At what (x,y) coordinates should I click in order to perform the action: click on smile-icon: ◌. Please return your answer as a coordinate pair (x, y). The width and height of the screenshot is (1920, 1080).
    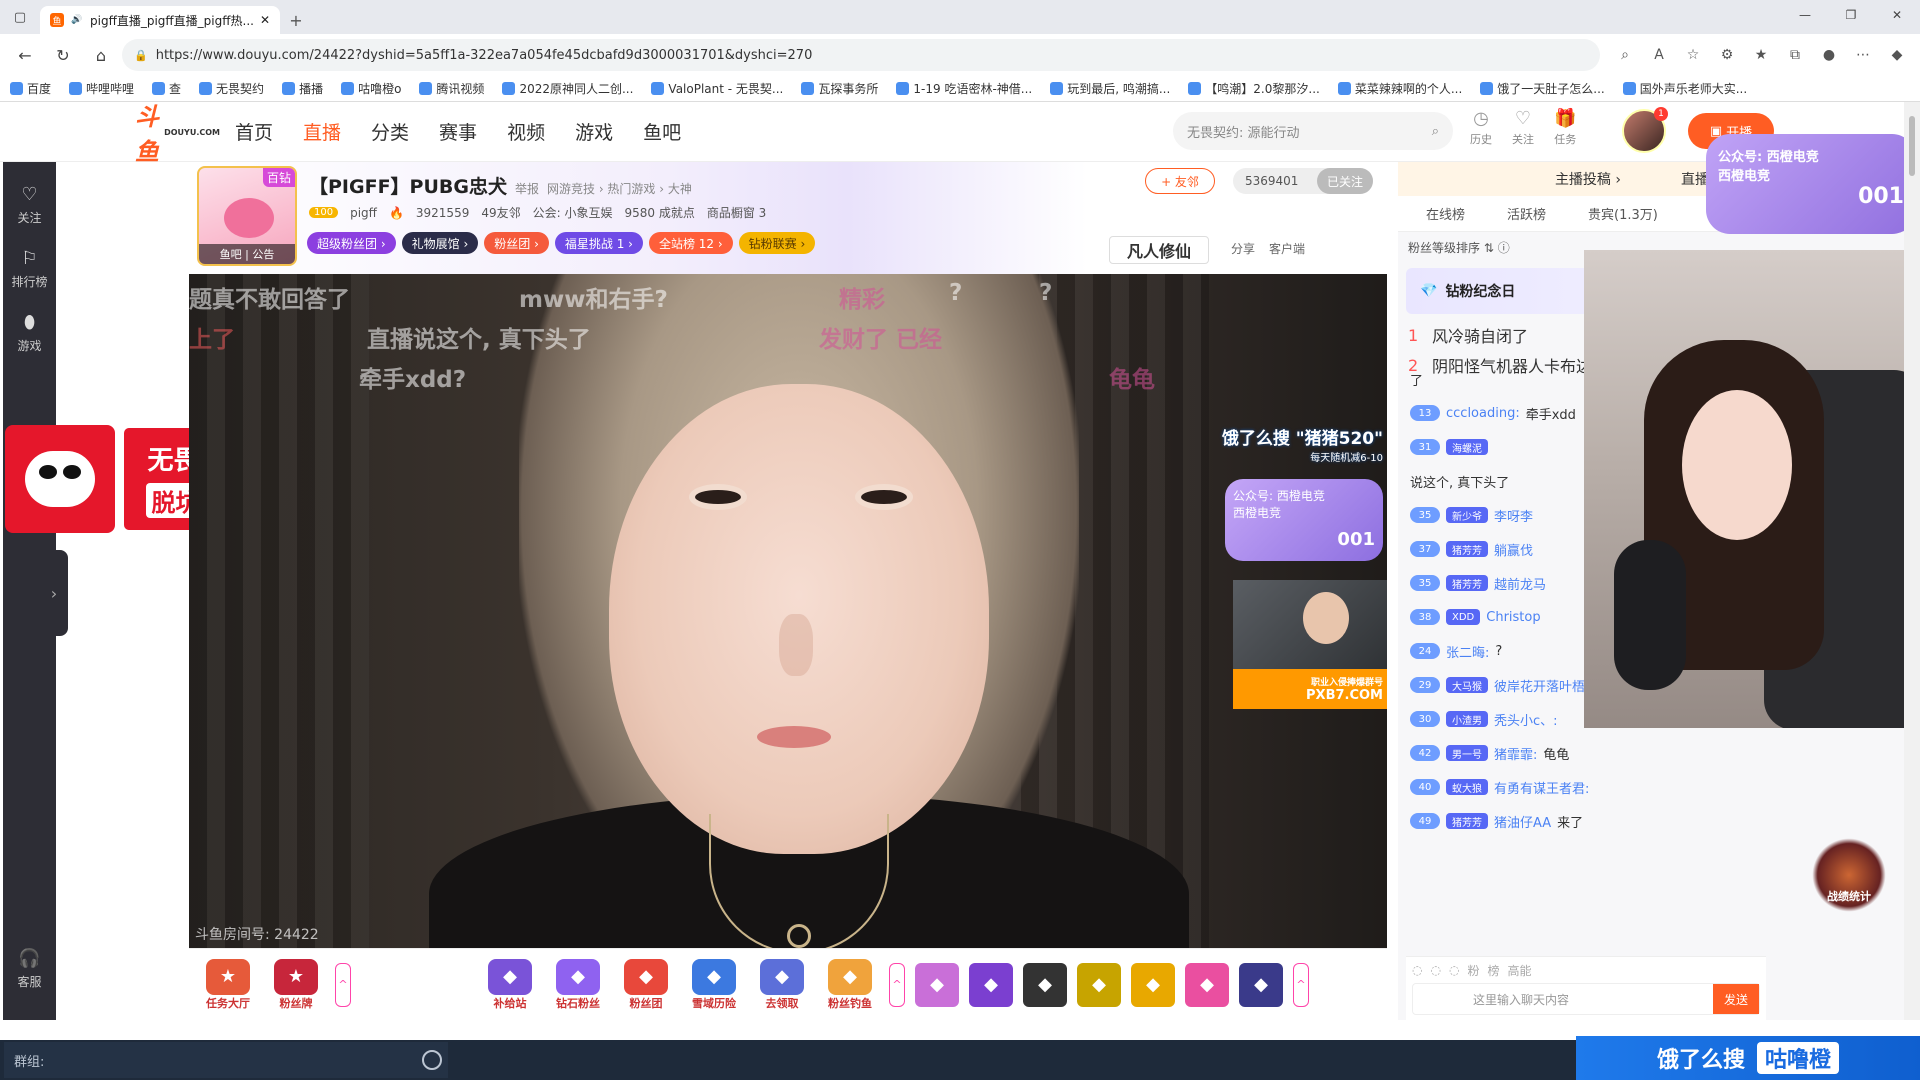
    Looking at the image, I should click on (1417, 970).